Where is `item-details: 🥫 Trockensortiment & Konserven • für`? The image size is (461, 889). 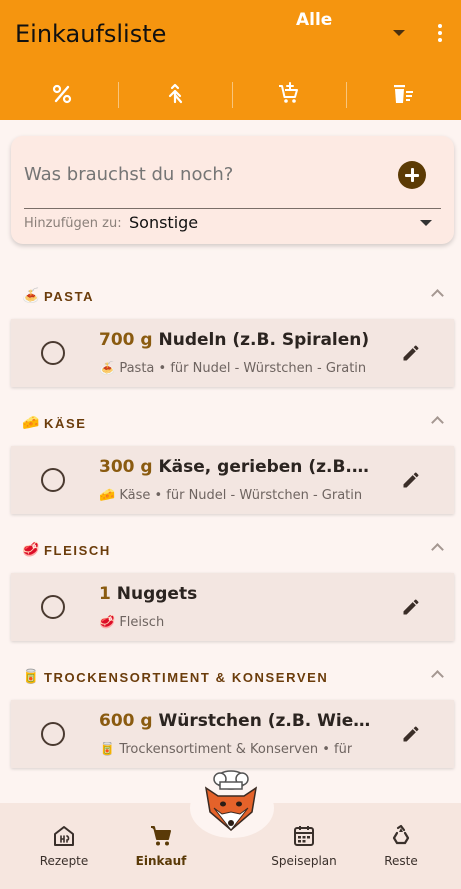
item-details: 🥫 Trockensortiment & Konserven • für is located at coordinates (225, 749).